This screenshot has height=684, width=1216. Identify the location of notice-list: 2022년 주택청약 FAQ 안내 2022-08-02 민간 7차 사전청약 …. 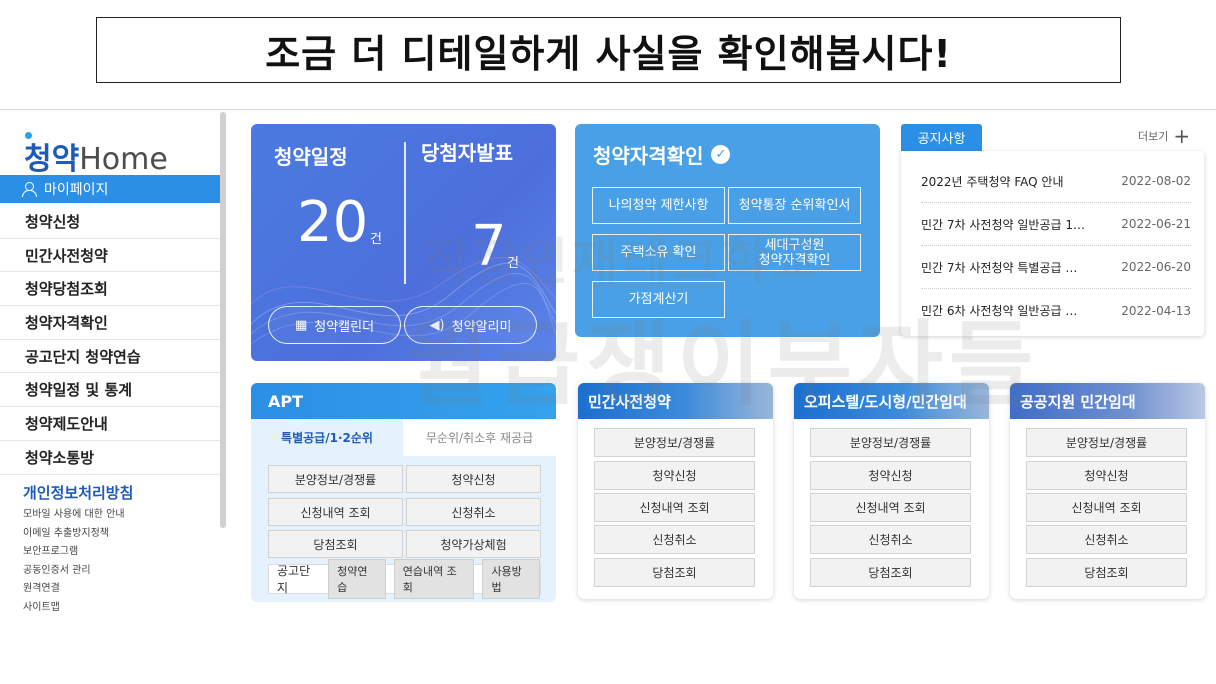
(1052, 243).